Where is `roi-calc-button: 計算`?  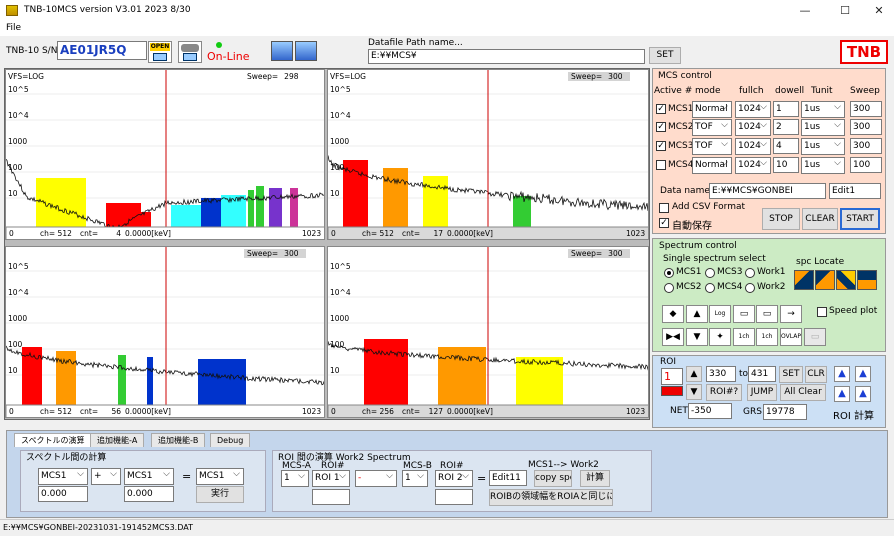 roi-calc-button: 計算 is located at coordinates (595, 478).